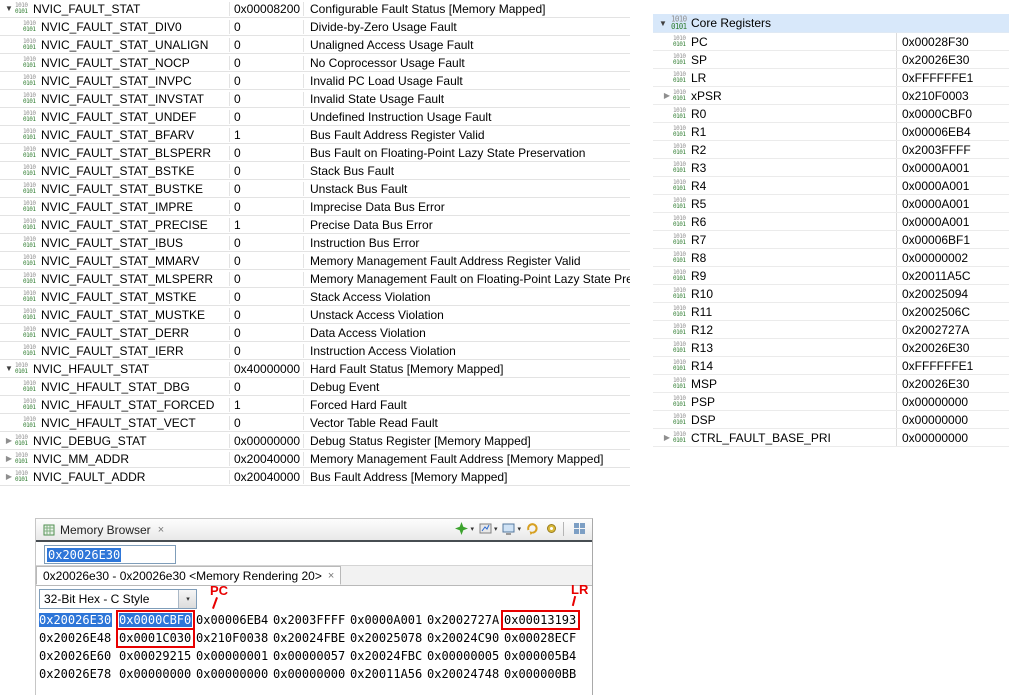 This screenshot has width=1009, height=695. Describe the element at coordinates (831, 294) in the screenshot. I see `core-register-row: 1010 0101 R10 0x20025094` at that location.